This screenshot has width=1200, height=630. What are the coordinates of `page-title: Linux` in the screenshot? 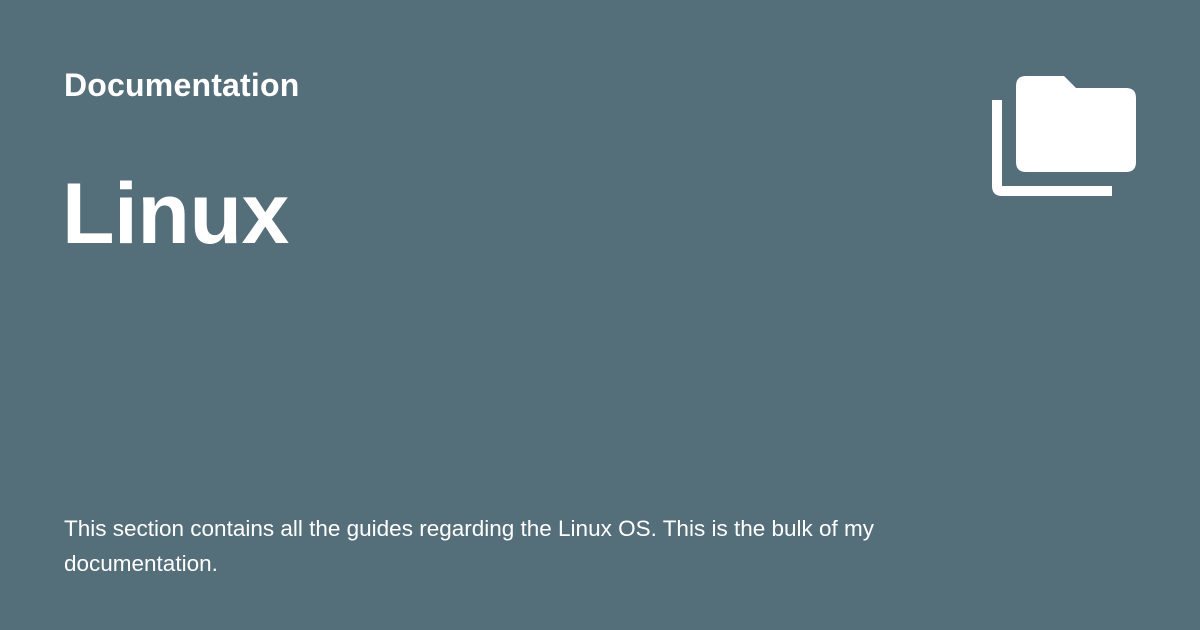 It's located at (175, 214).